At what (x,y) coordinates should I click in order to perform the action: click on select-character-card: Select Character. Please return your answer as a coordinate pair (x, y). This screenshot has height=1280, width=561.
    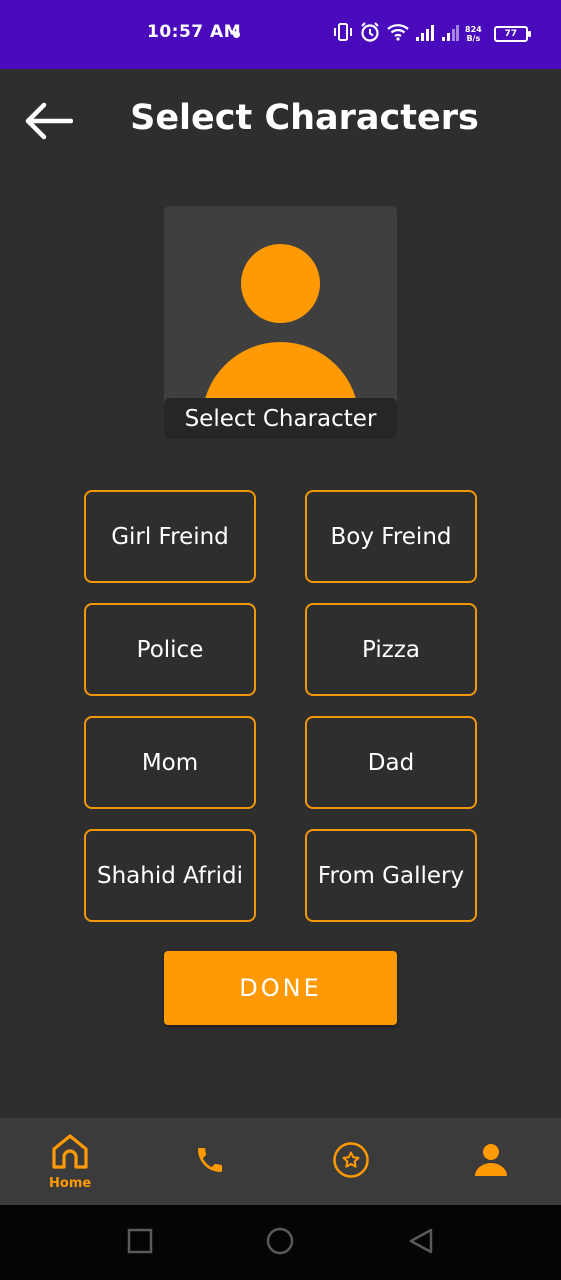
    Looking at the image, I should click on (280, 322).